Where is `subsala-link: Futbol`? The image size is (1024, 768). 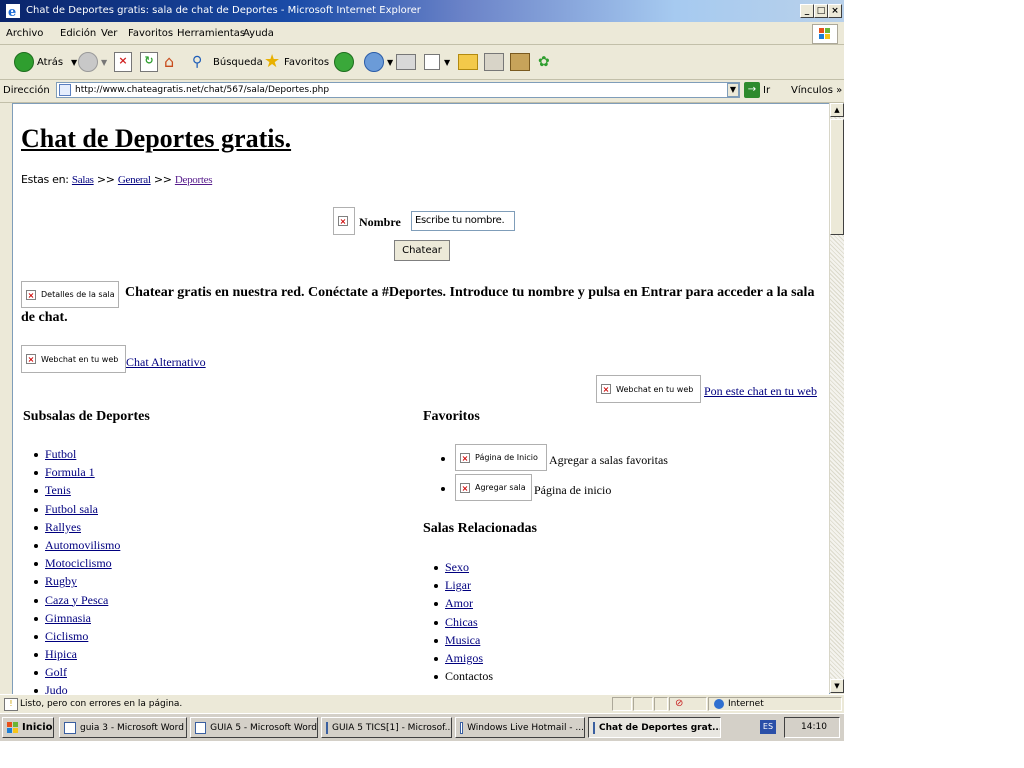 subsala-link: Futbol is located at coordinates (60, 454).